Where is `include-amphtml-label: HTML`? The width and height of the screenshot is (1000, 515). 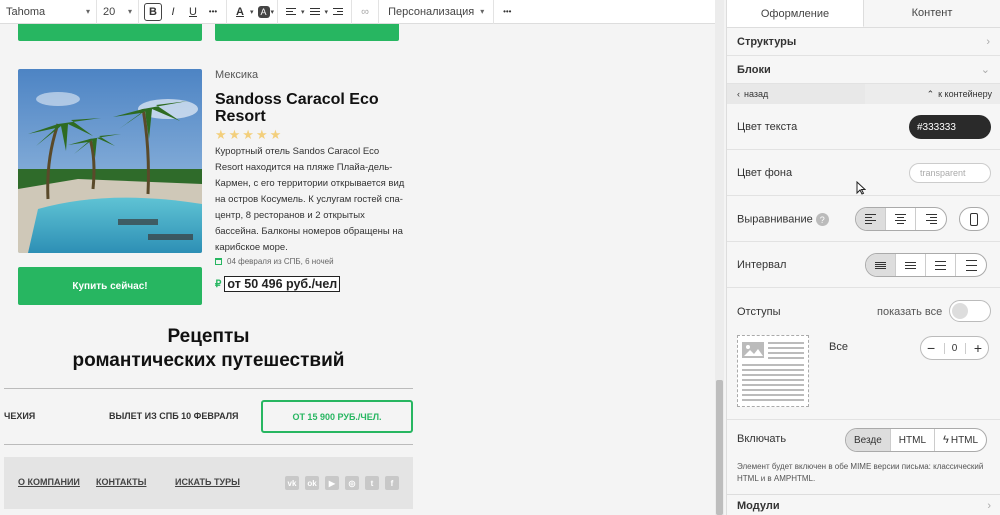
include-amphtml-label: HTML is located at coordinates (964, 440).